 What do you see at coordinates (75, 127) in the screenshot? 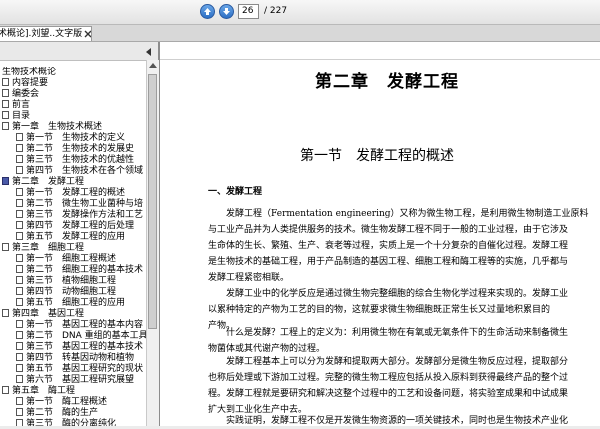
I see `bookmark-label: 生物技术概述` at bounding box center [75, 127].